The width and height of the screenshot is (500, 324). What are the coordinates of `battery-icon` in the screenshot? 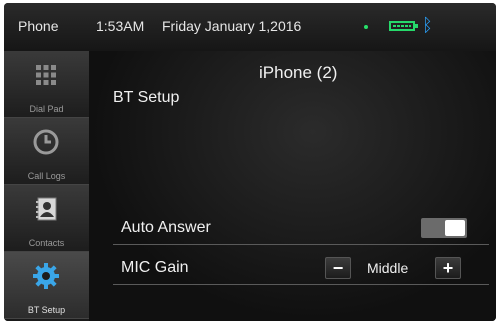 It's located at (403, 26).